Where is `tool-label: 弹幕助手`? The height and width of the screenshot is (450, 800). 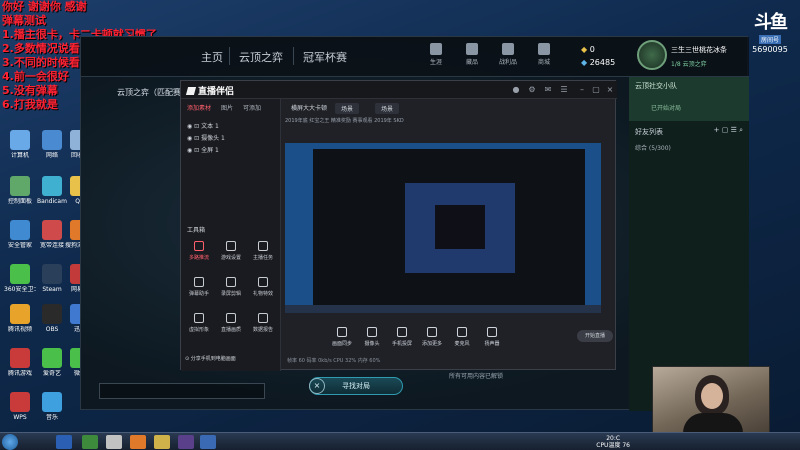
tool-label: 弹幕助手 is located at coordinates (198, 294).